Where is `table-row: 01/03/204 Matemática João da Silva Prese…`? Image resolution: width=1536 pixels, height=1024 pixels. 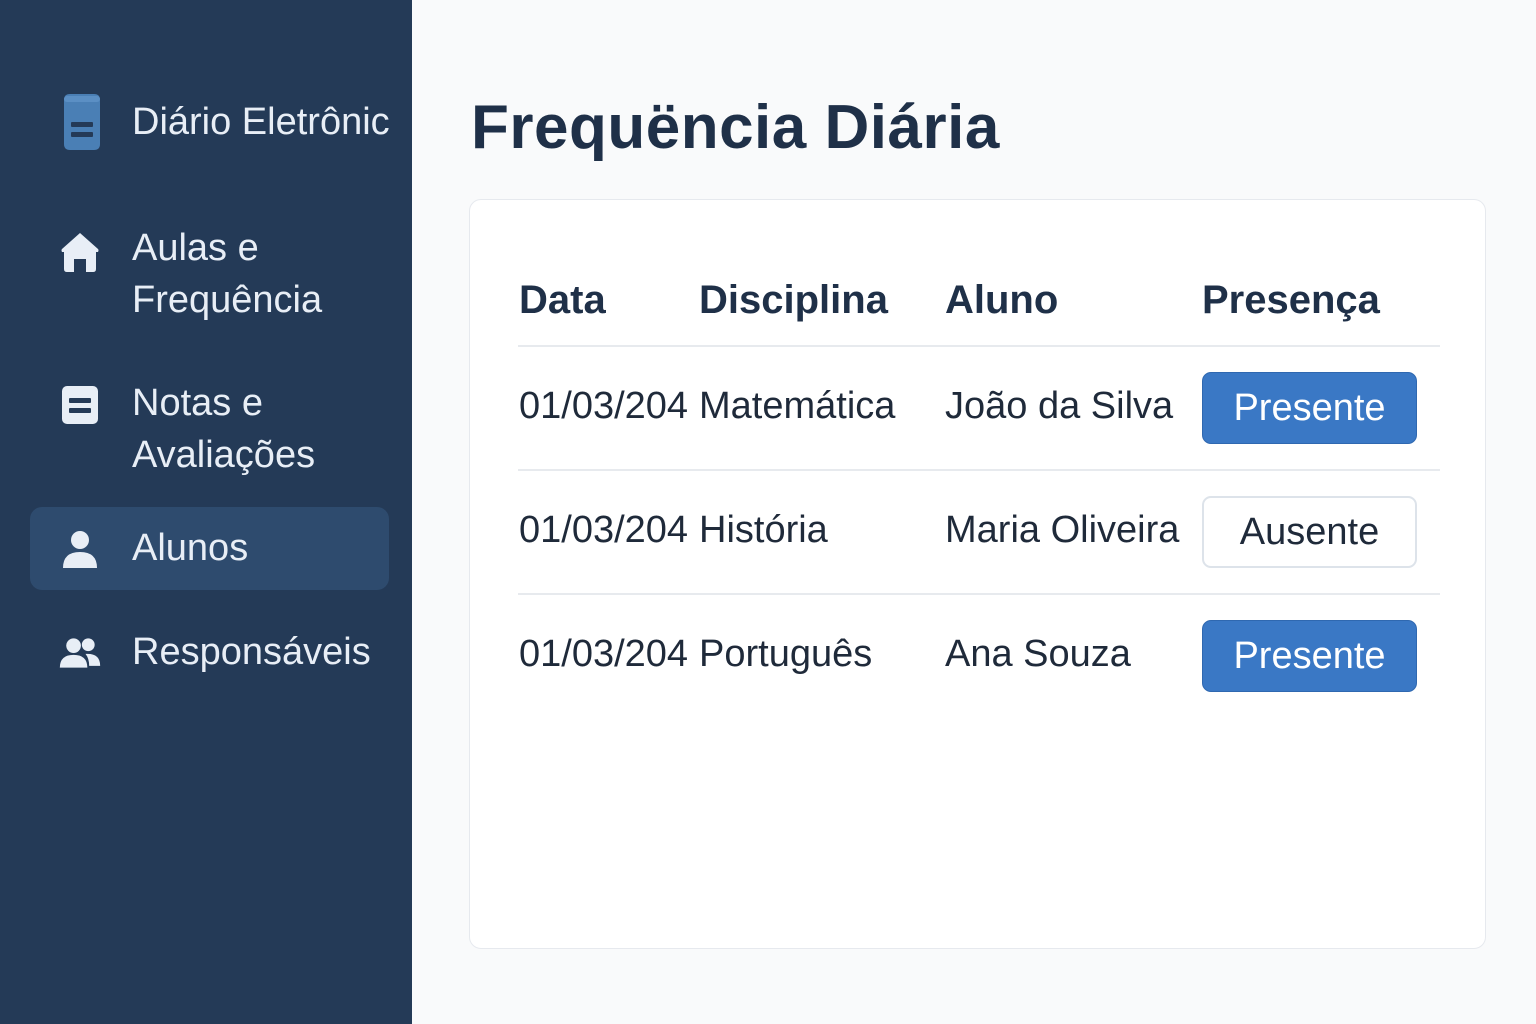
table-row: 01/03/204 Matemática João da Silva Prese… is located at coordinates (979, 409).